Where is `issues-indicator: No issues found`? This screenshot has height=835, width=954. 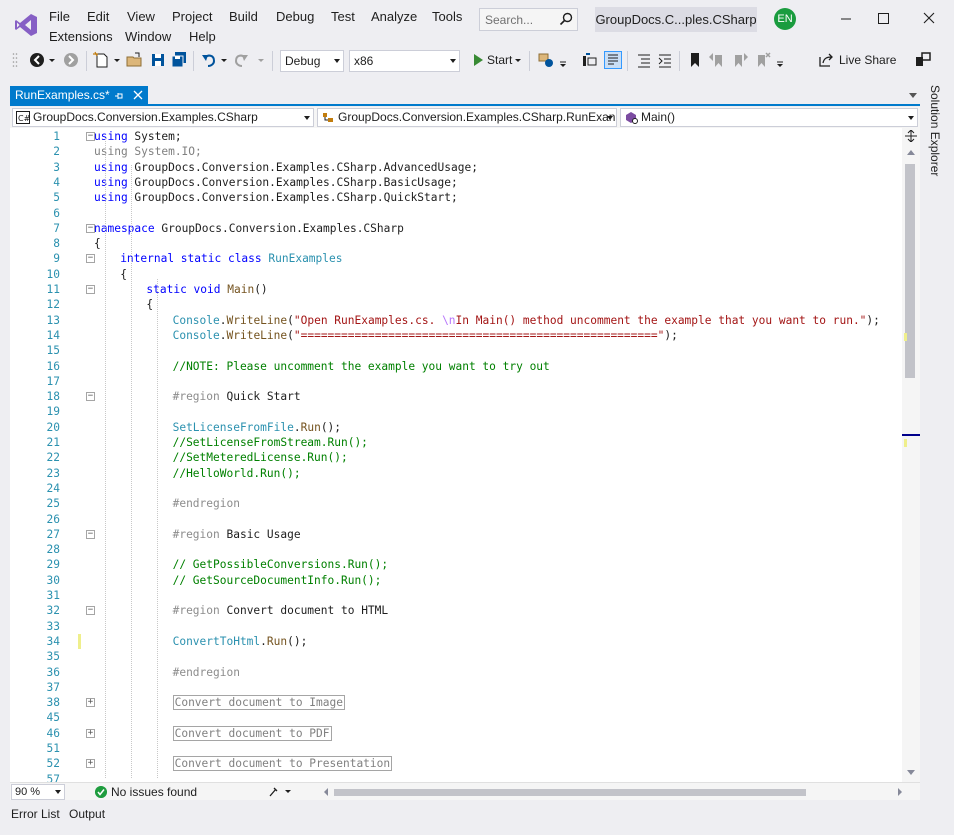
issues-indicator: No issues found is located at coordinates (146, 792).